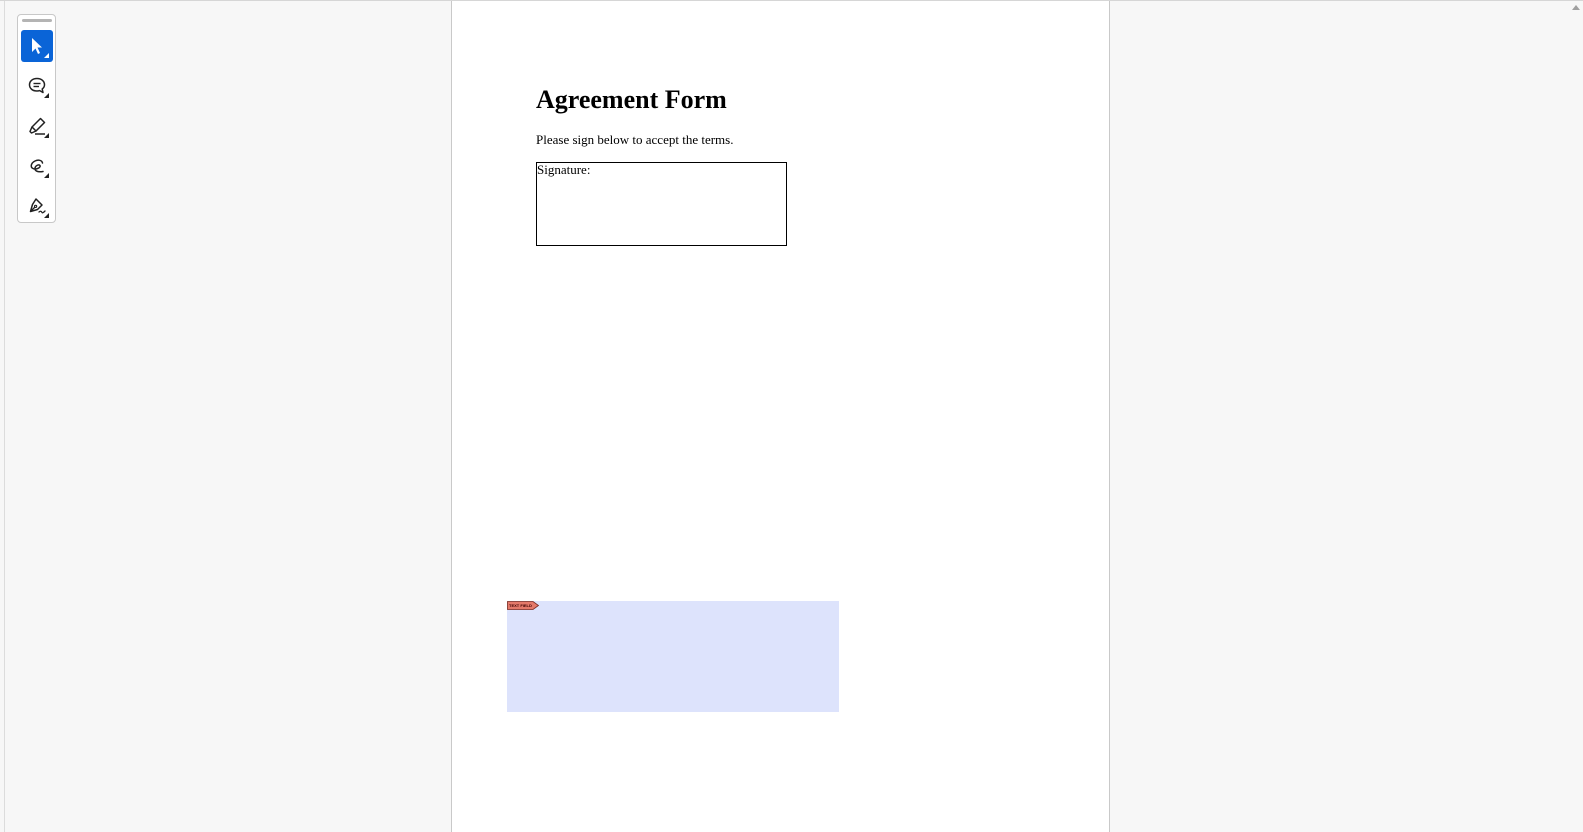  What do you see at coordinates (631, 99) in the screenshot?
I see `document-title: Agreement Form` at bounding box center [631, 99].